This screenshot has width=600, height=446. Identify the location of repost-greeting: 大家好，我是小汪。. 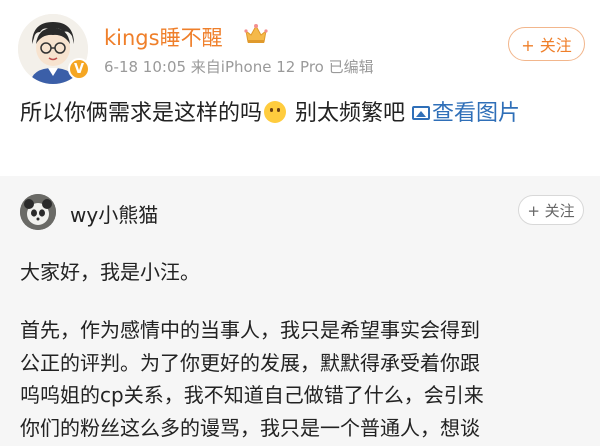
(110, 272).